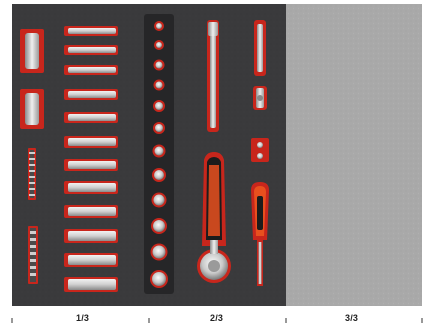 The width and height of the screenshot is (425, 325). I want to click on universal-joint-icon, so click(260, 98).